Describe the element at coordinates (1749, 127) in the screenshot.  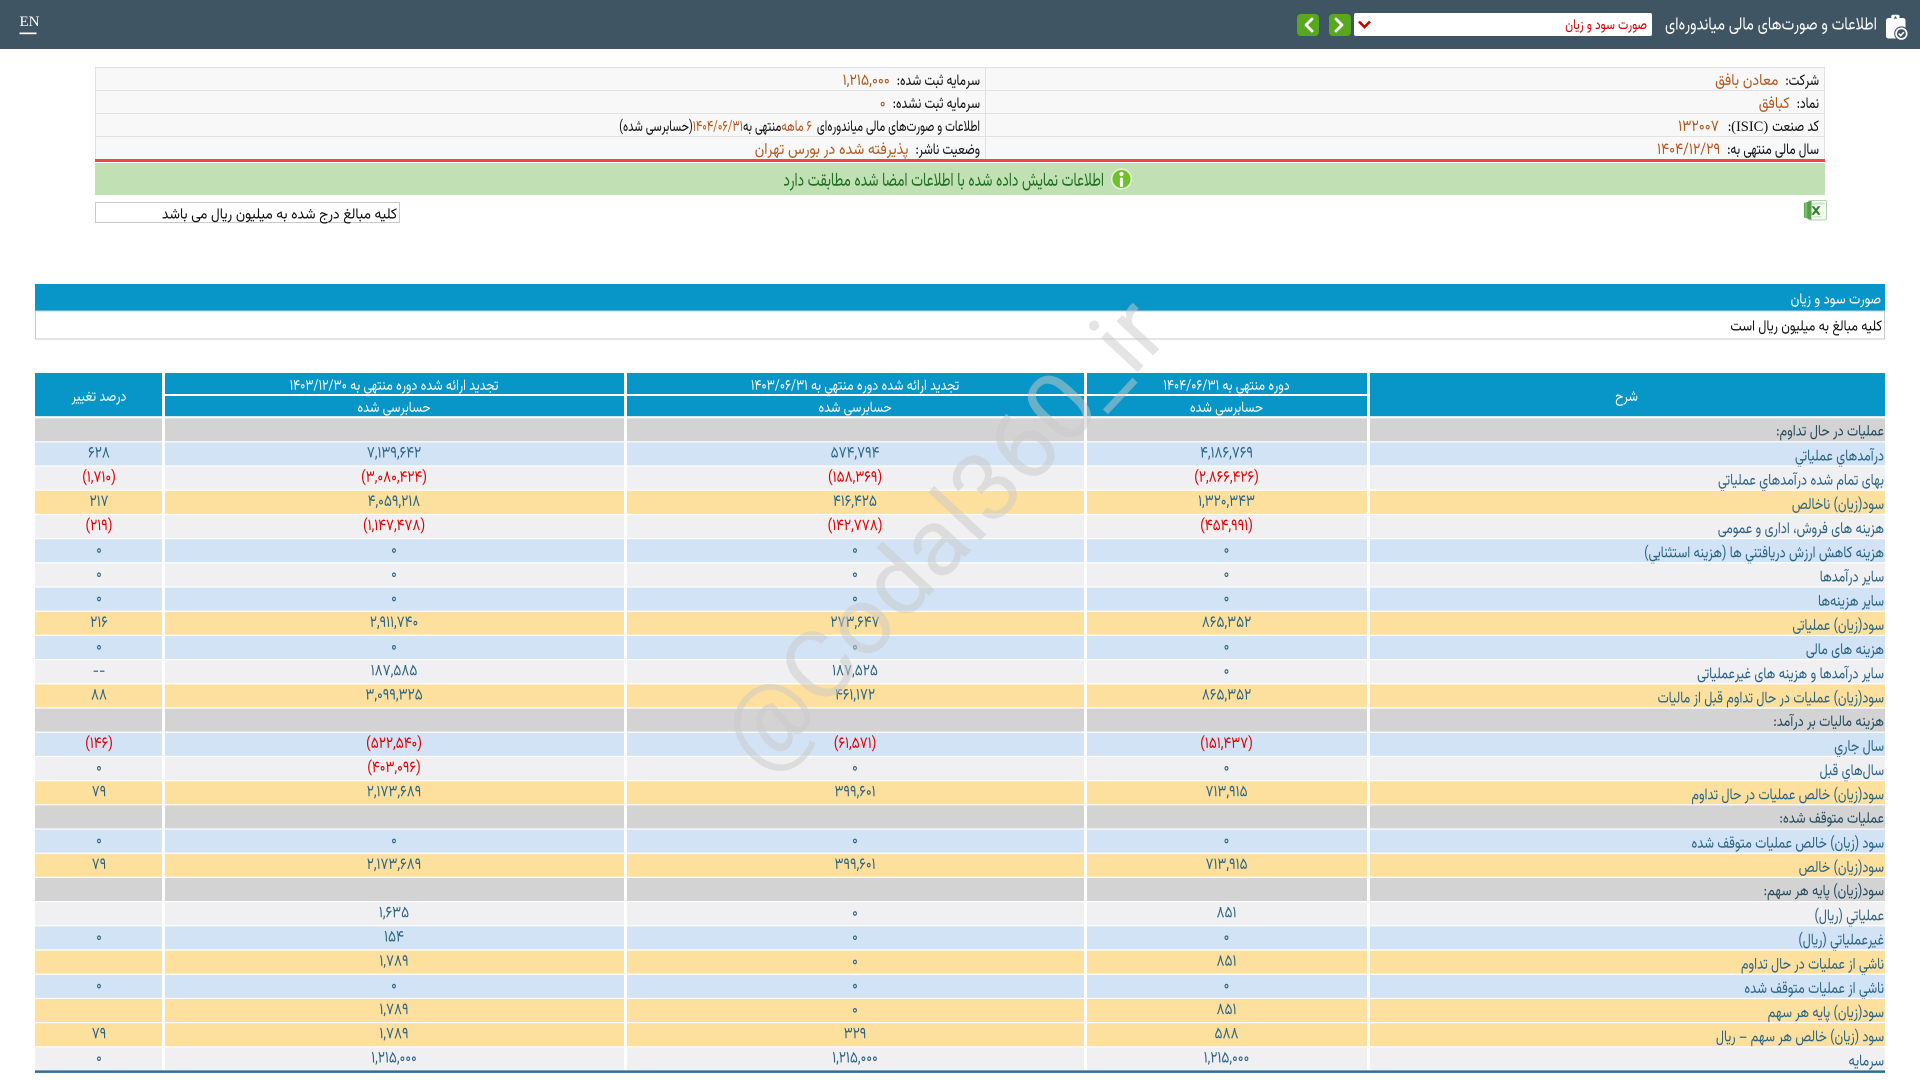
I see `svg-text: (ISIC)` at that location.